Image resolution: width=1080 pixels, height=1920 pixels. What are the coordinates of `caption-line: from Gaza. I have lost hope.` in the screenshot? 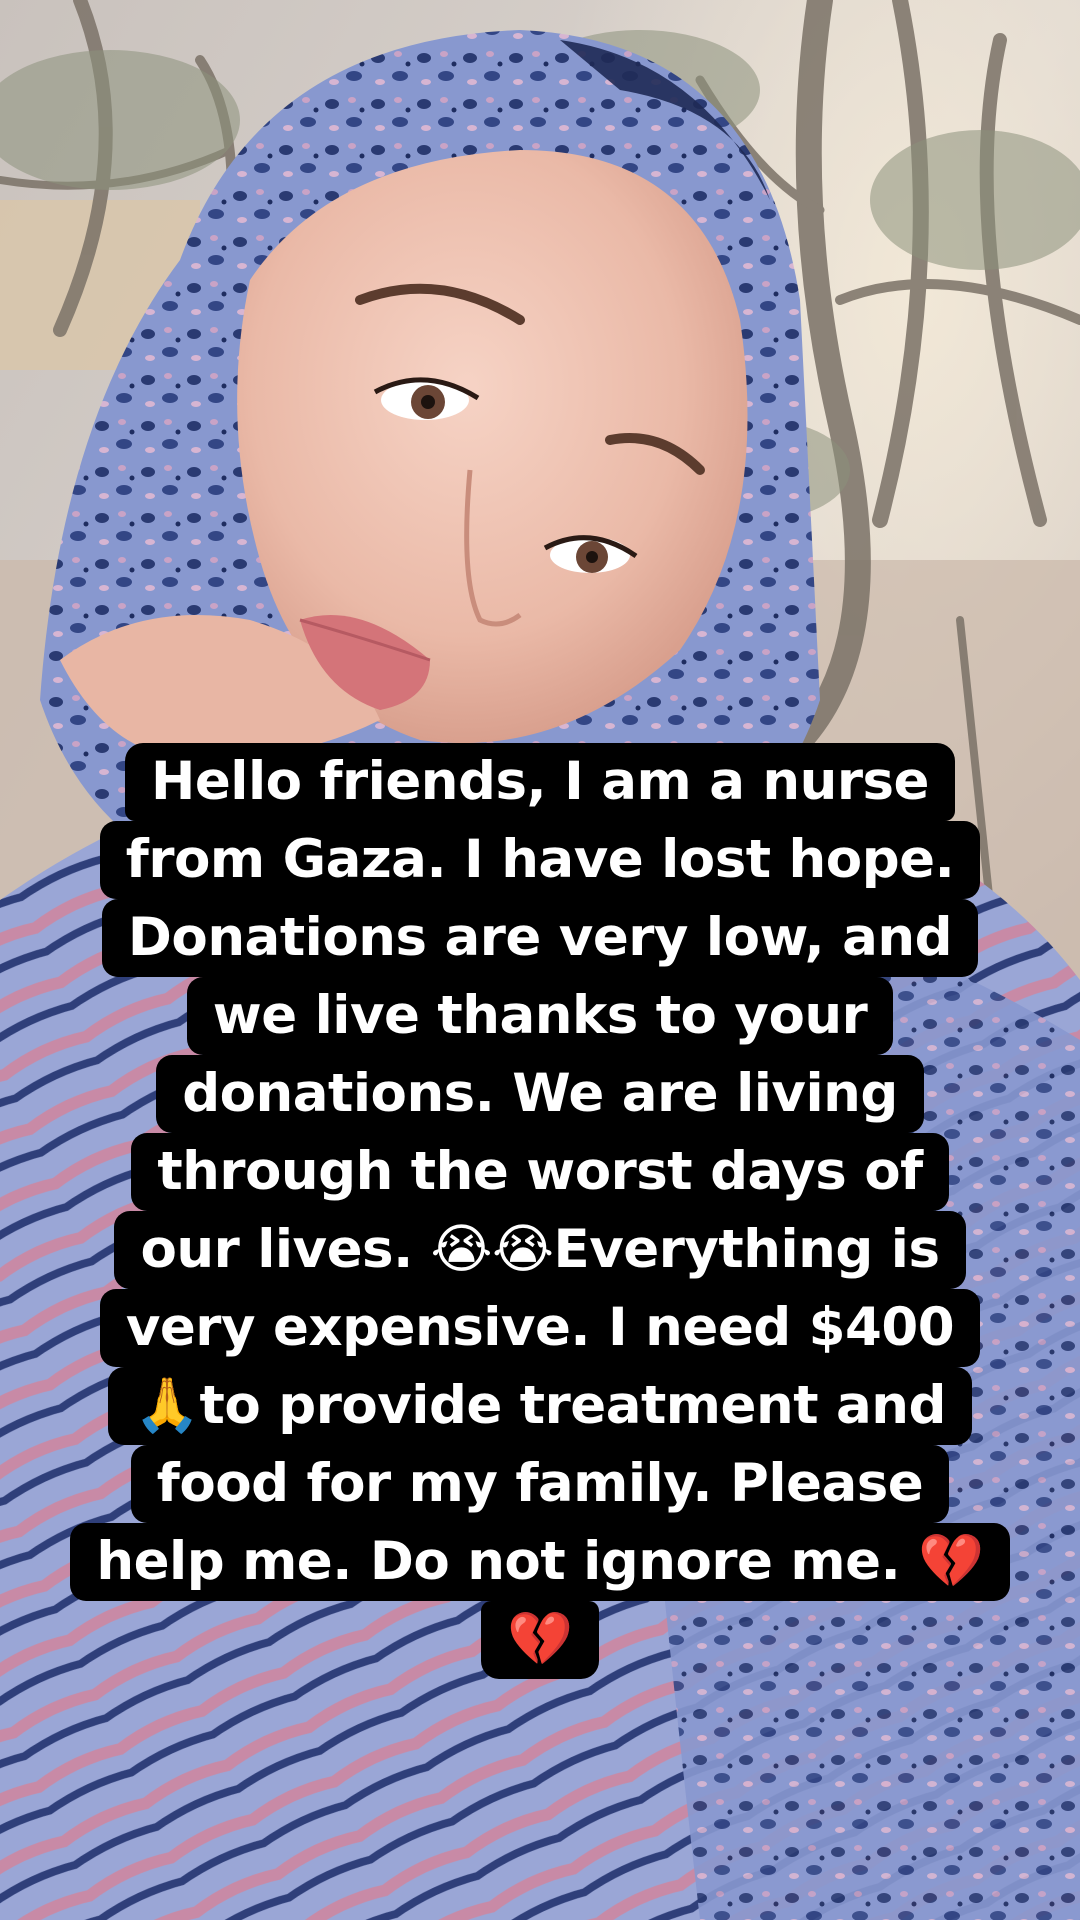 It's located at (540, 860).